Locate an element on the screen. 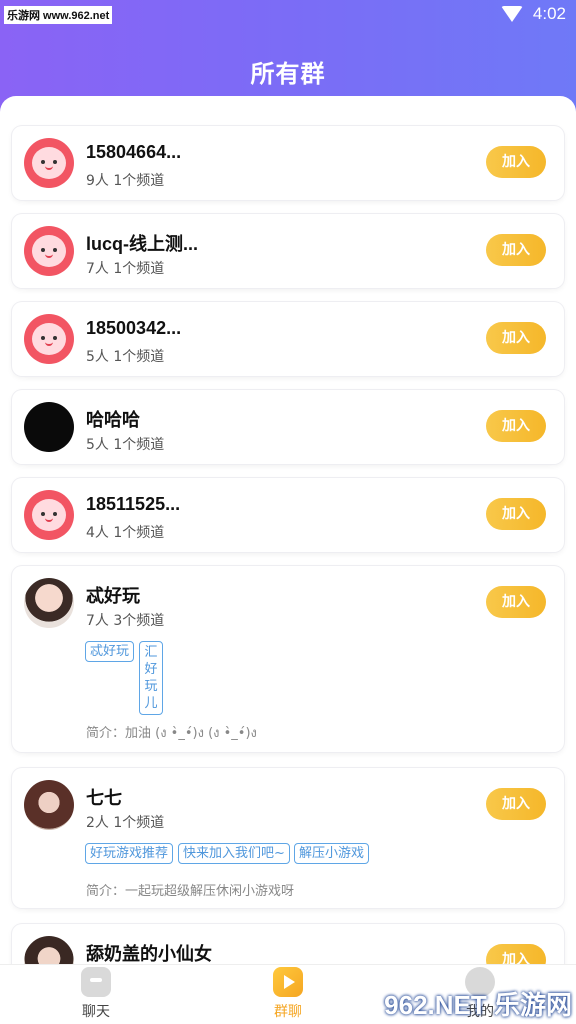 Image resolution: width=576 pixels, height=1024 pixels. group-card: 15804664... 9人 1个频道 加入 is located at coordinates (288, 163).